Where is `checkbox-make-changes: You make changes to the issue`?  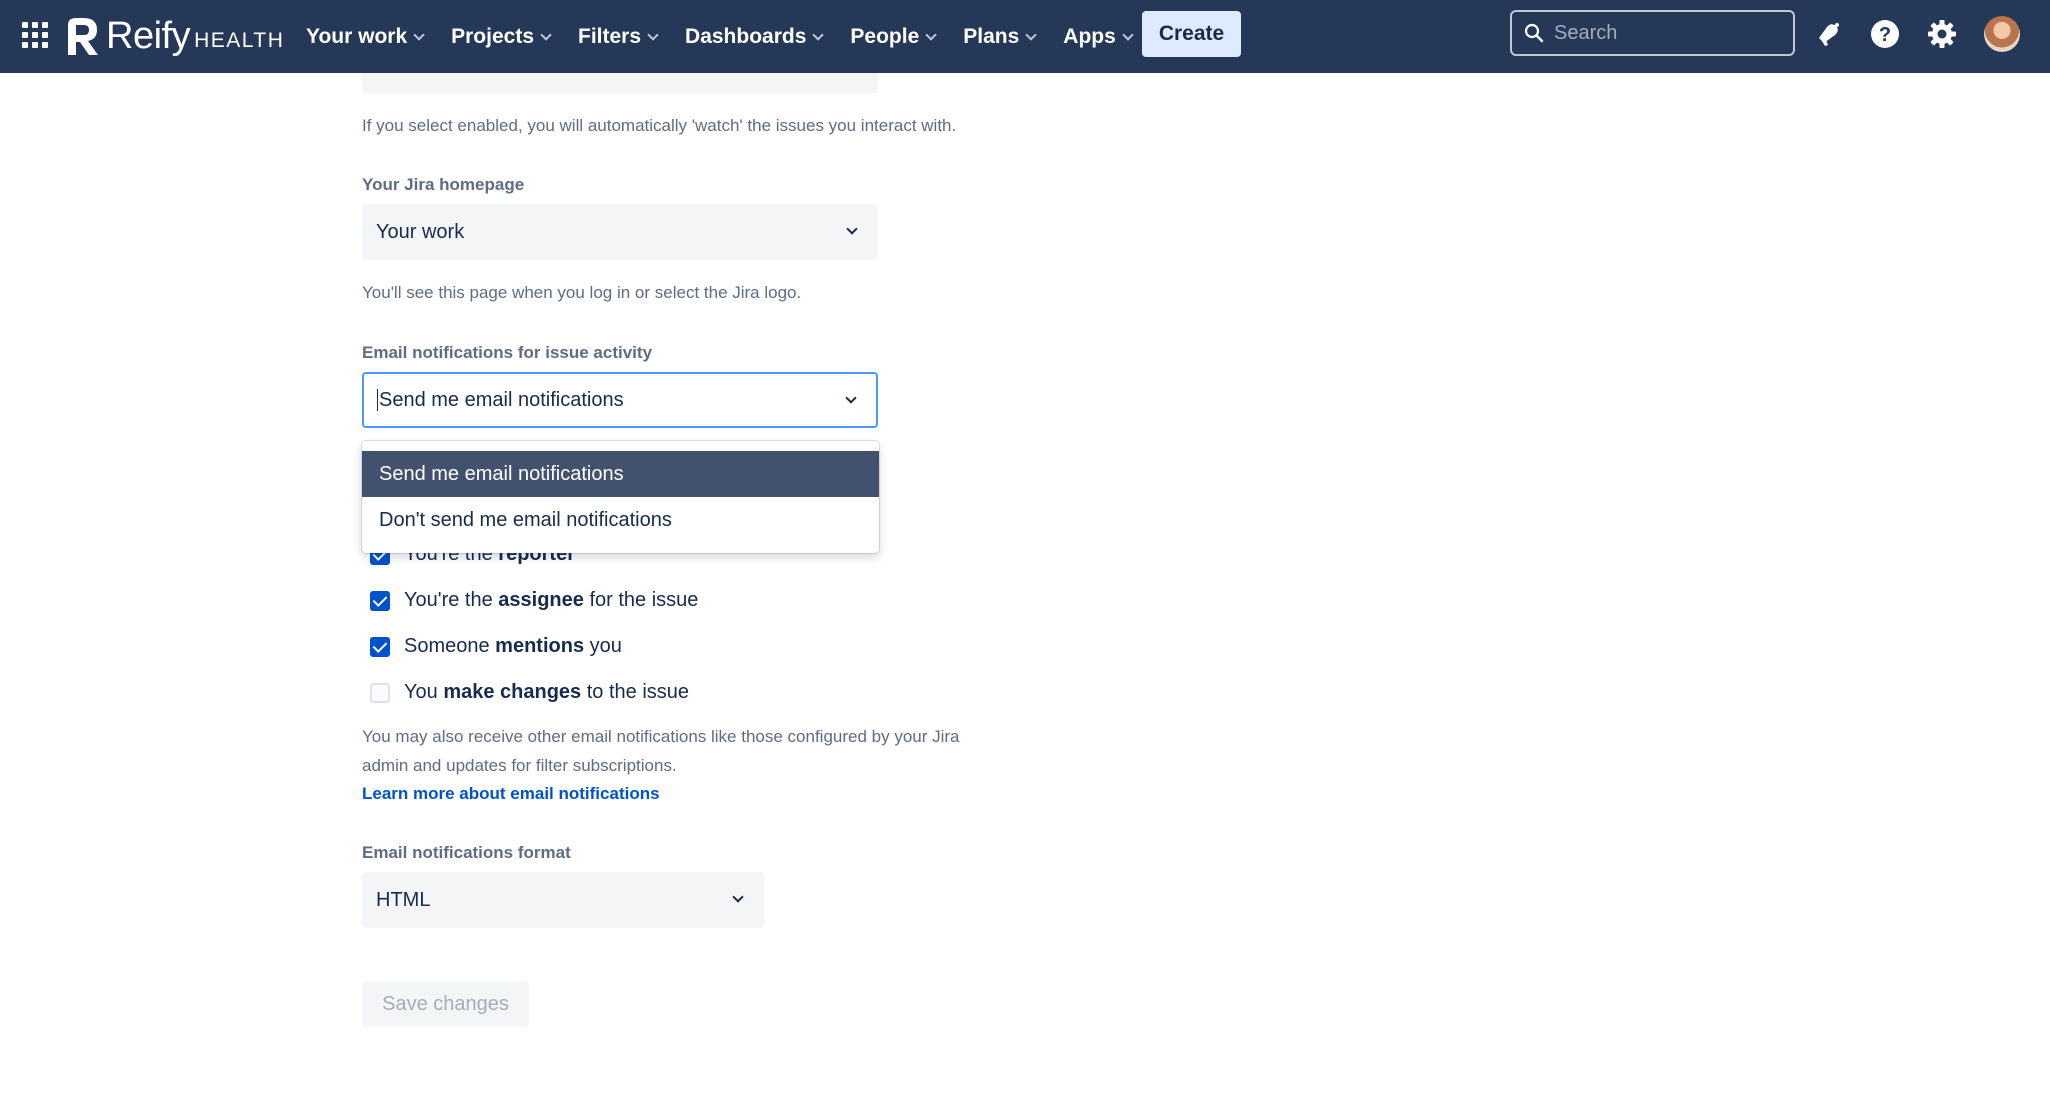
checkbox-make-changes: You make changes to the issue is located at coordinates (529, 692).